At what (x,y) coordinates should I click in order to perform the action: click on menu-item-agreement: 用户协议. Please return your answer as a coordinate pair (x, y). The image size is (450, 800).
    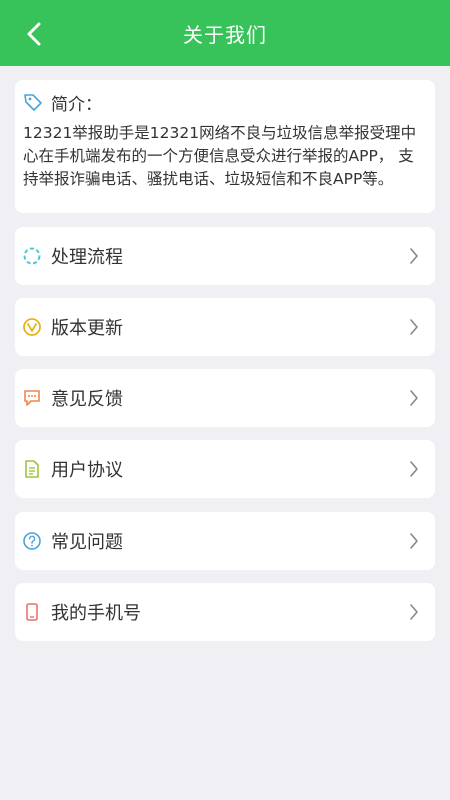
    Looking at the image, I should click on (225, 469).